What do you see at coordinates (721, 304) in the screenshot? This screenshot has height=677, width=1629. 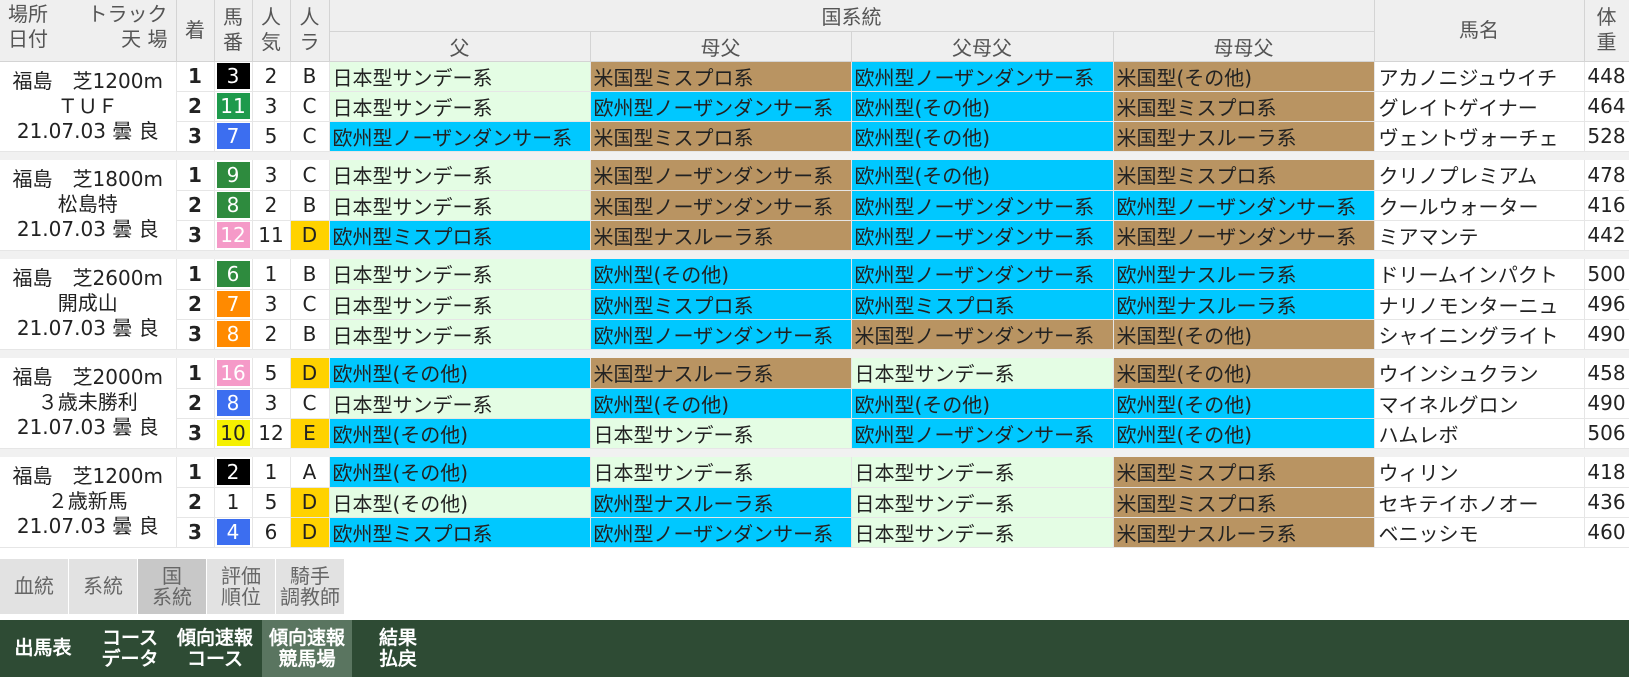 I see `damsire-lineage-cell: 欧州型ミスプロ系` at bounding box center [721, 304].